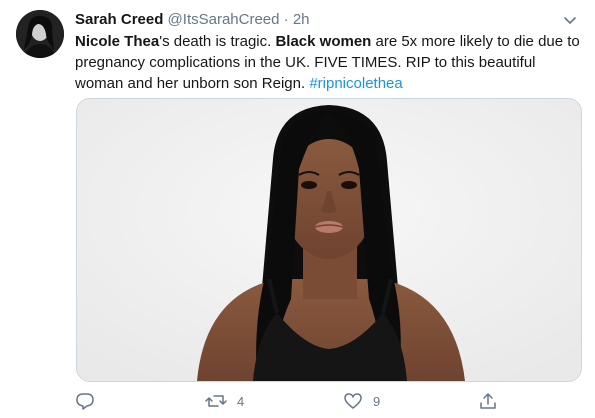  Describe the element at coordinates (327, 20) in the screenshot. I see `tweet-header: Sarah Creed @ItsSarahCreed · 2h` at that location.